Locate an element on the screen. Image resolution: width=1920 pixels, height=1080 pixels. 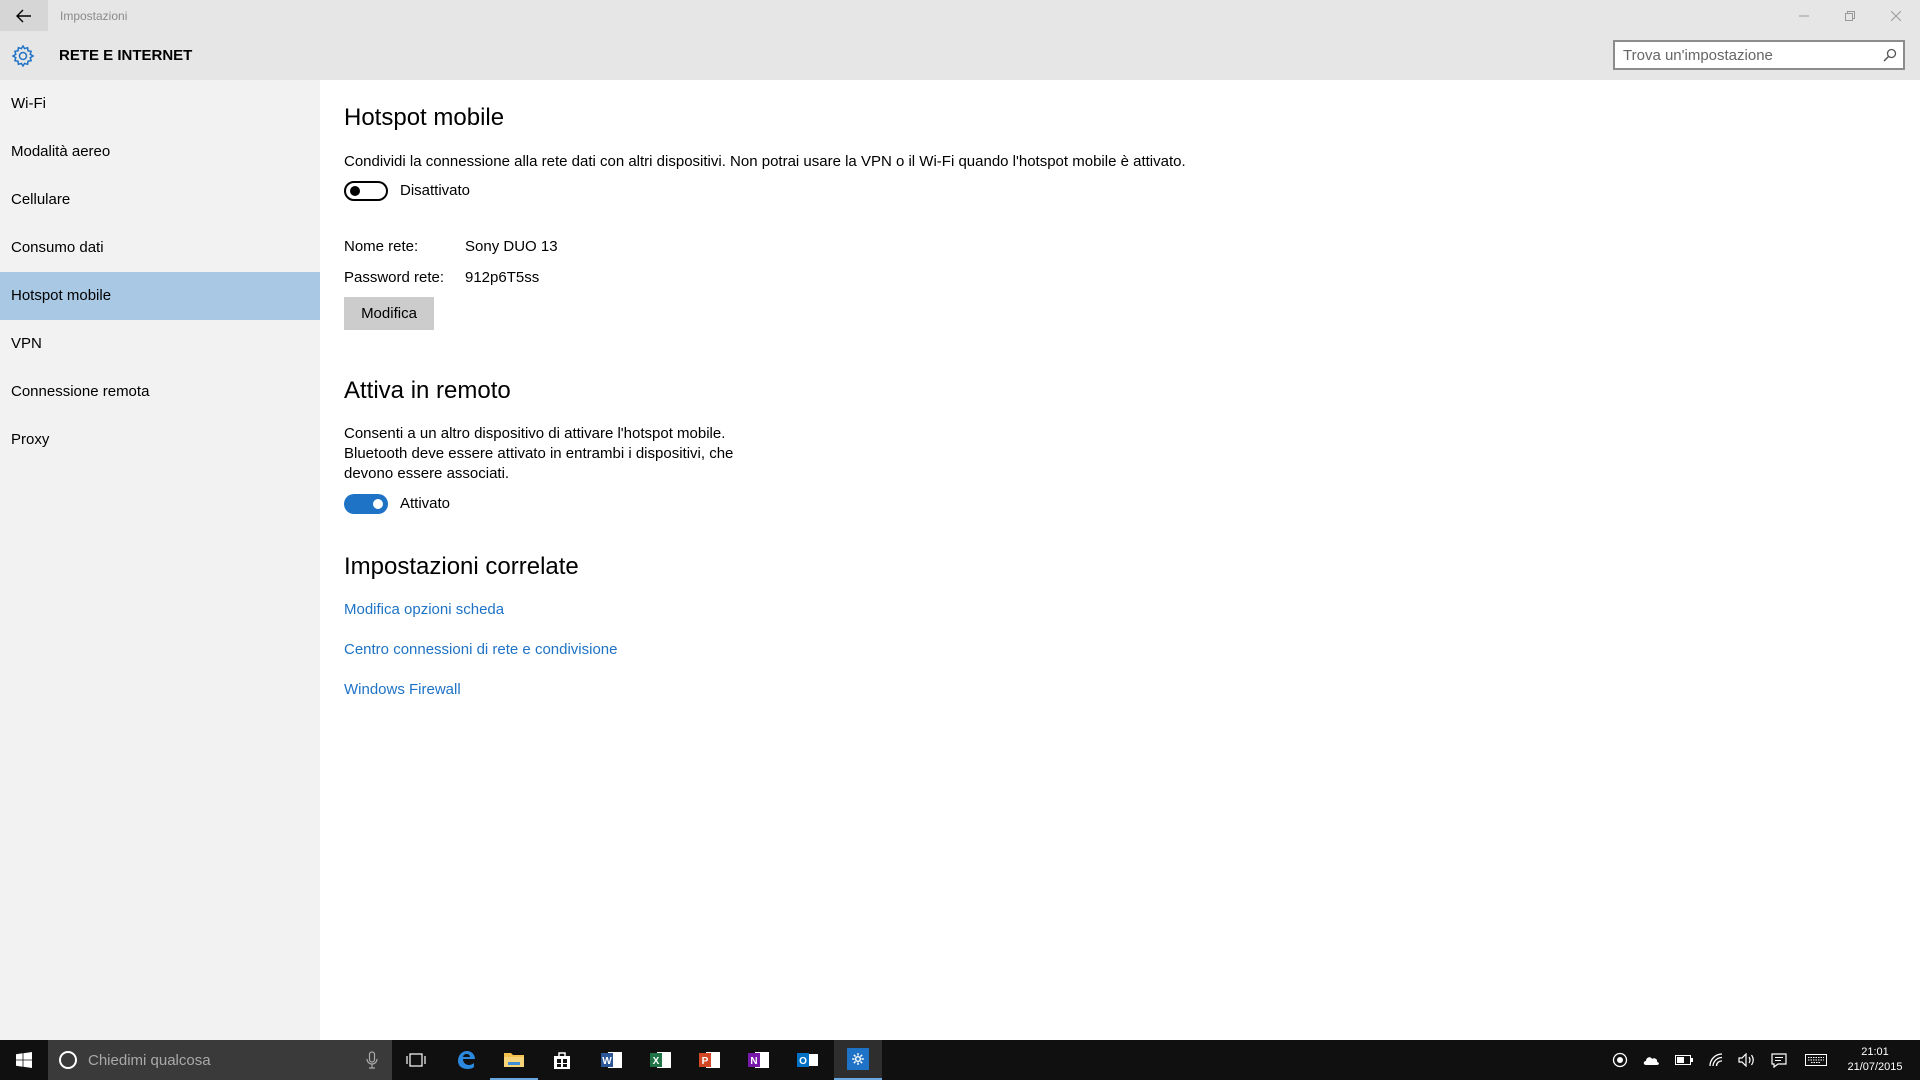
store-icon is located at coordinates (562, 1060).